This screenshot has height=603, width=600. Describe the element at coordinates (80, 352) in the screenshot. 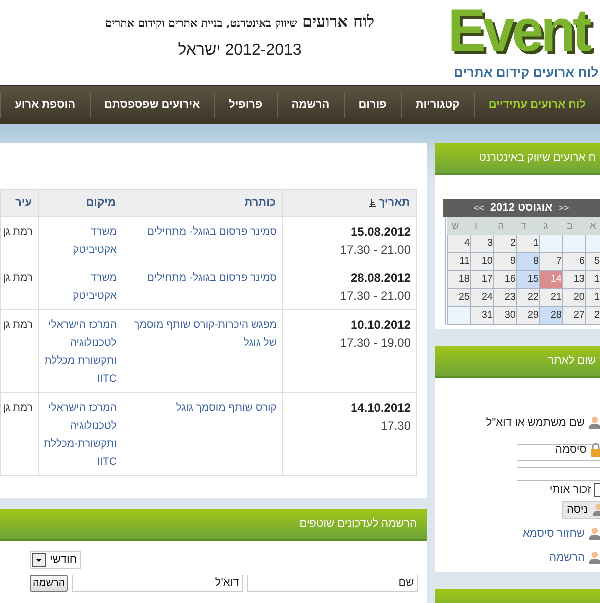

I see `event-location-link: המרכז הישראלי לטכנולוגיה ותקשורת מכללת IITC` at that location.